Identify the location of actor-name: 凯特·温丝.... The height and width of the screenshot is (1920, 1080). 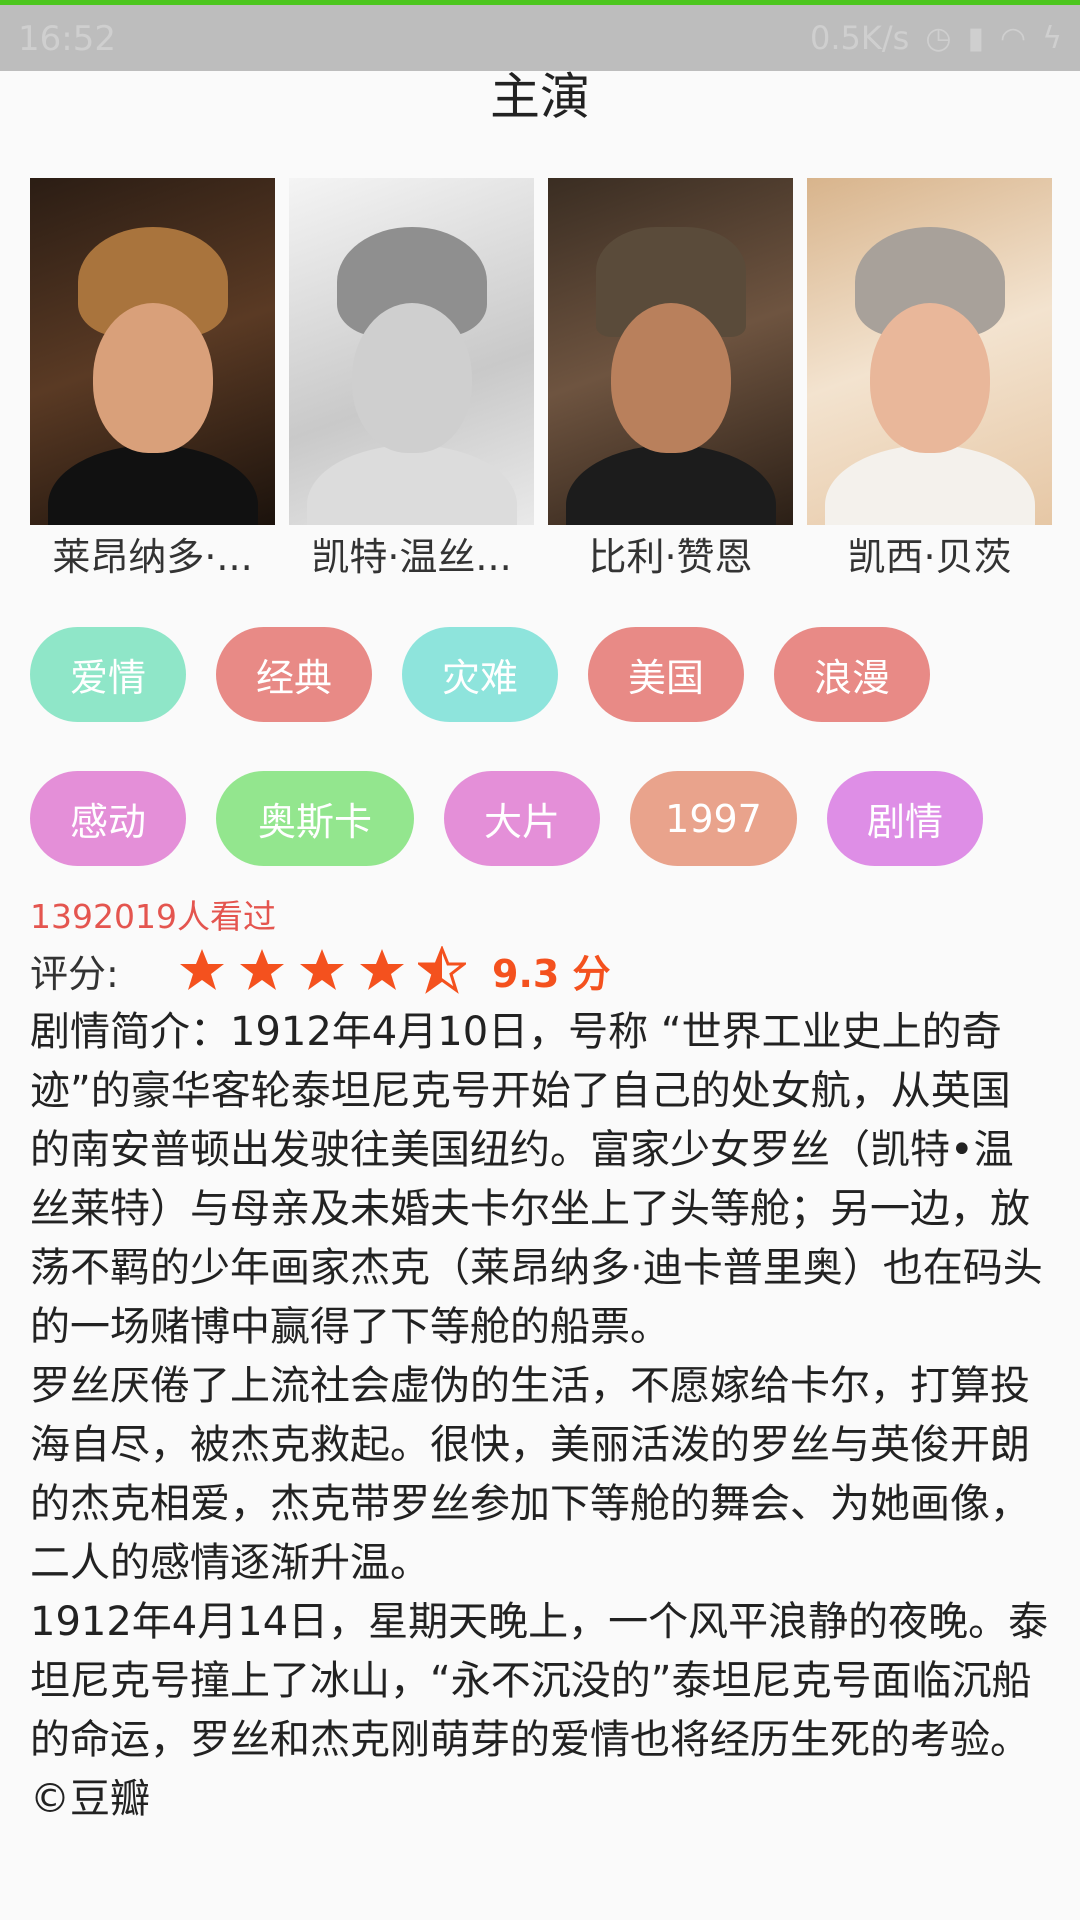
(411, 557).